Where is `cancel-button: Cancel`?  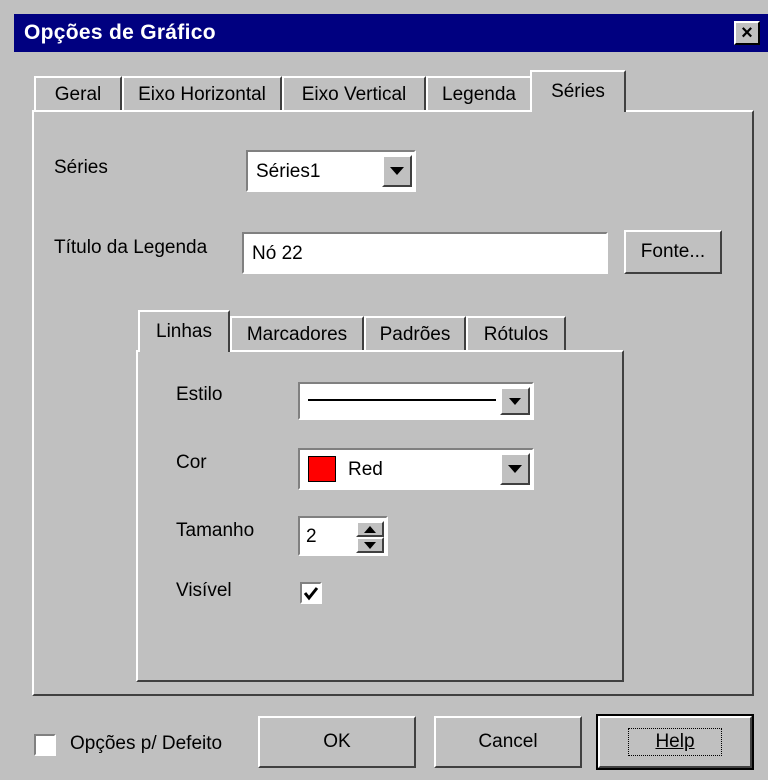
cancel-button: Cancel is located at coordinates (508, 742).